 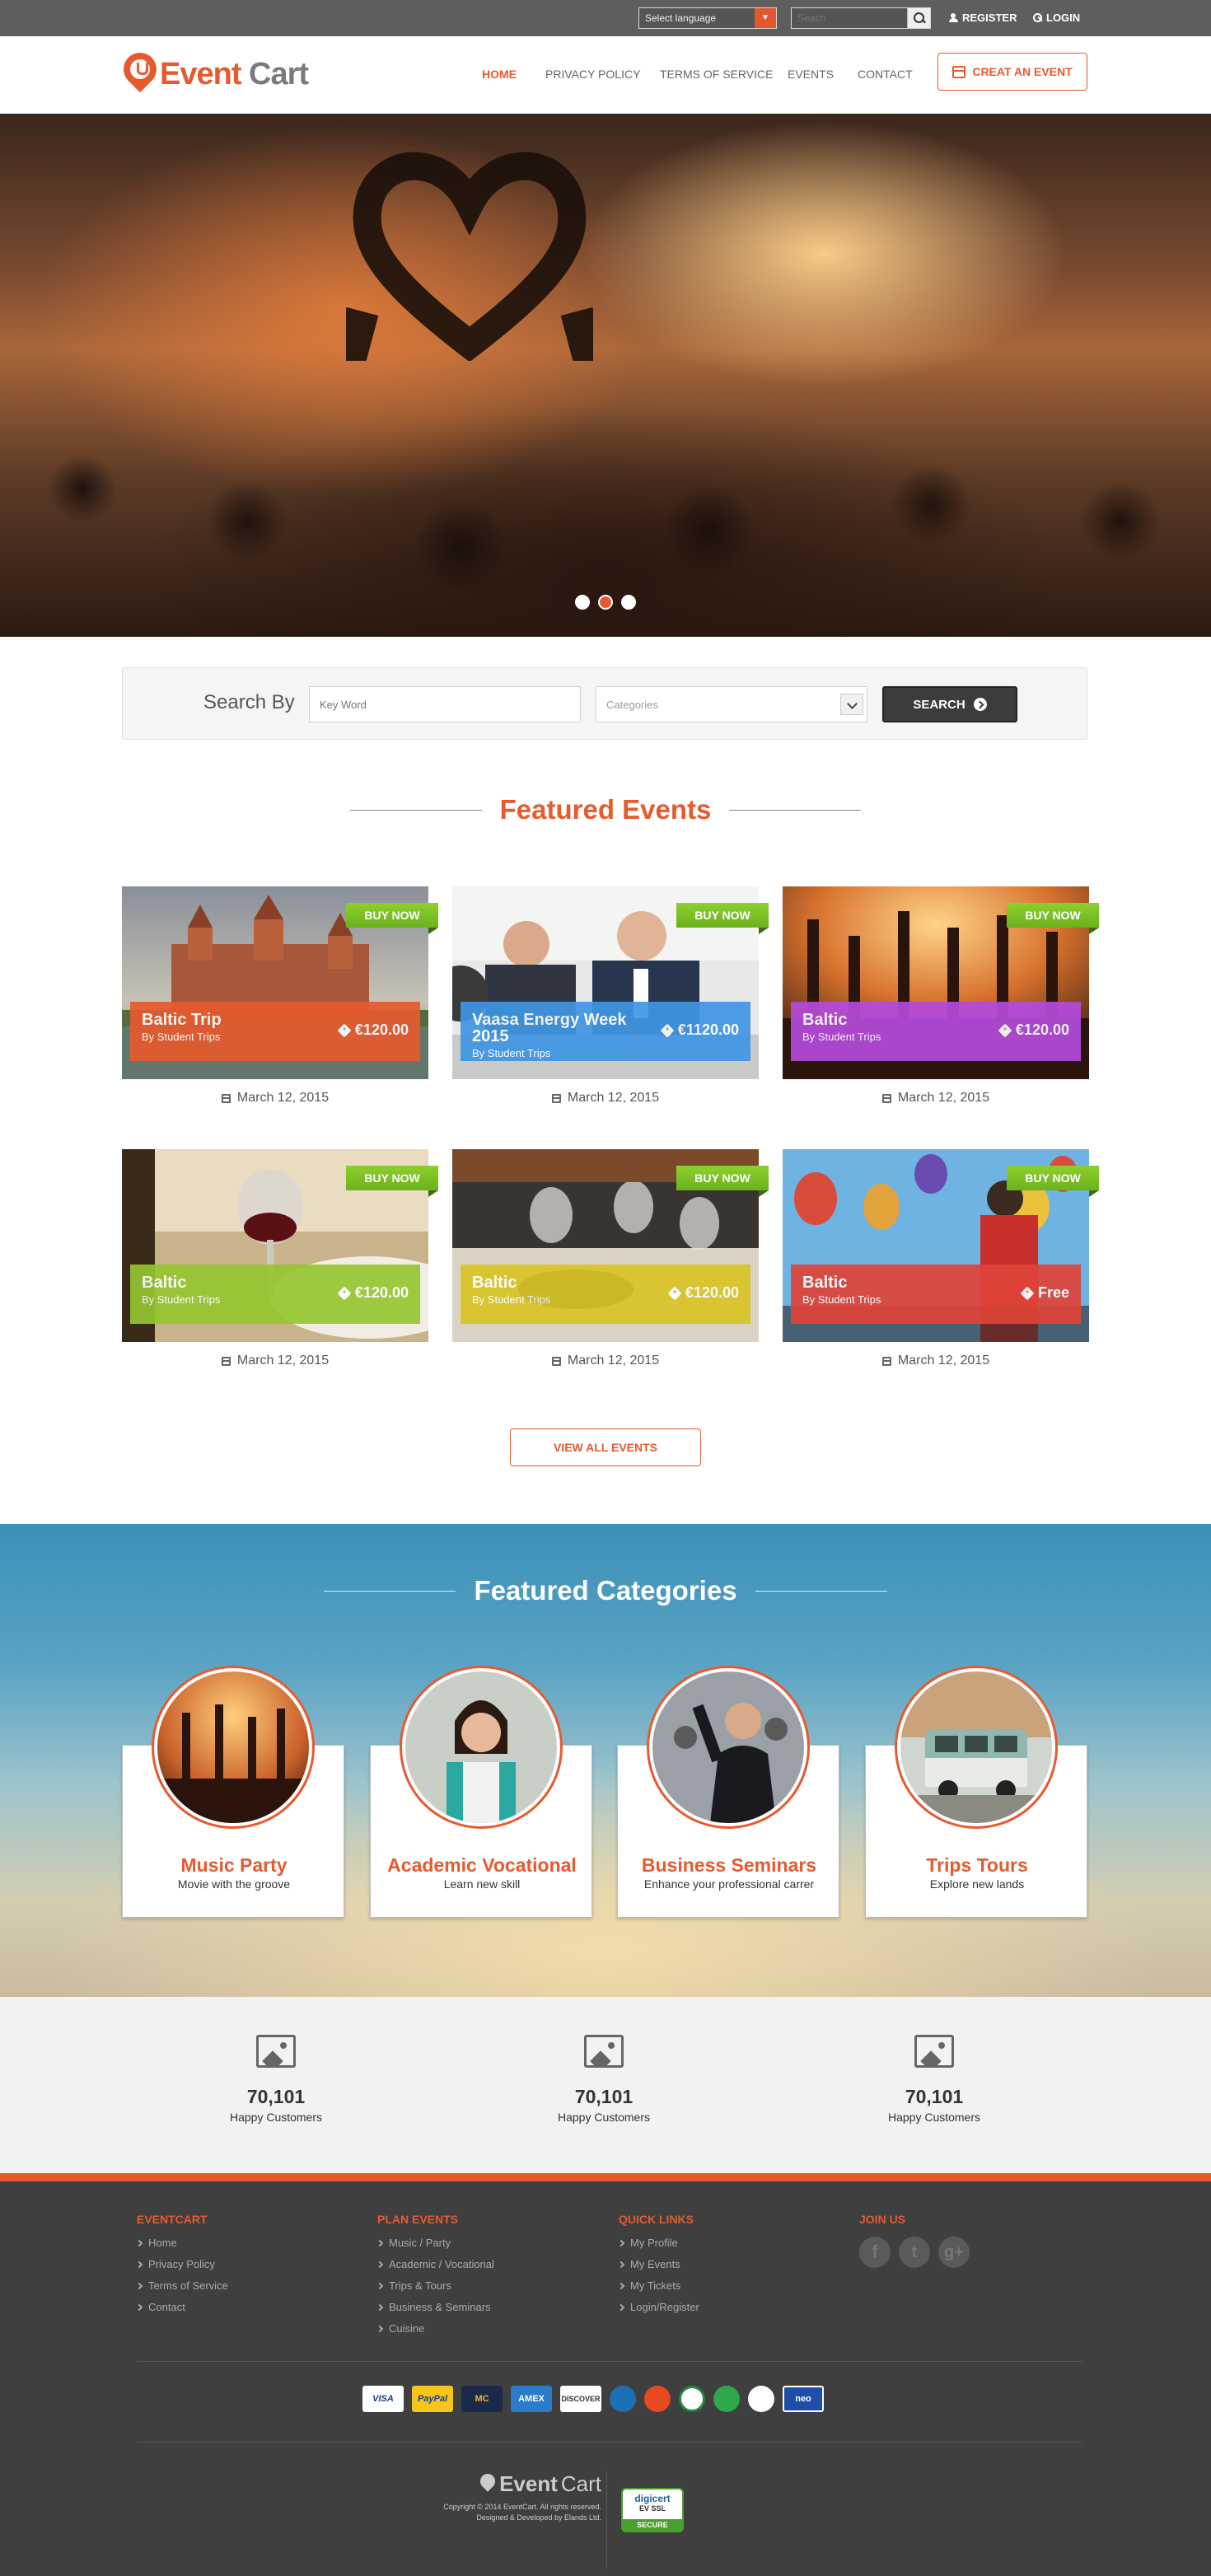 I want to click on google-plus-icon: g+, so click(x=954, y=2252).